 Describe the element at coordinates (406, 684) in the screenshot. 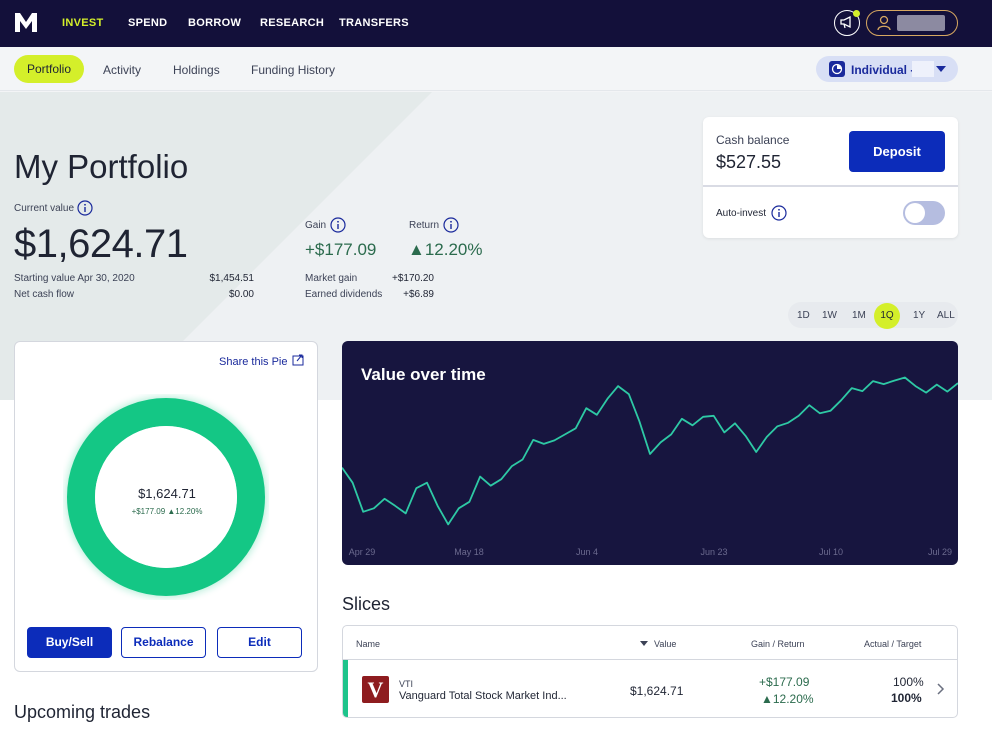

I see `slice-ticker: VTI` at that location.